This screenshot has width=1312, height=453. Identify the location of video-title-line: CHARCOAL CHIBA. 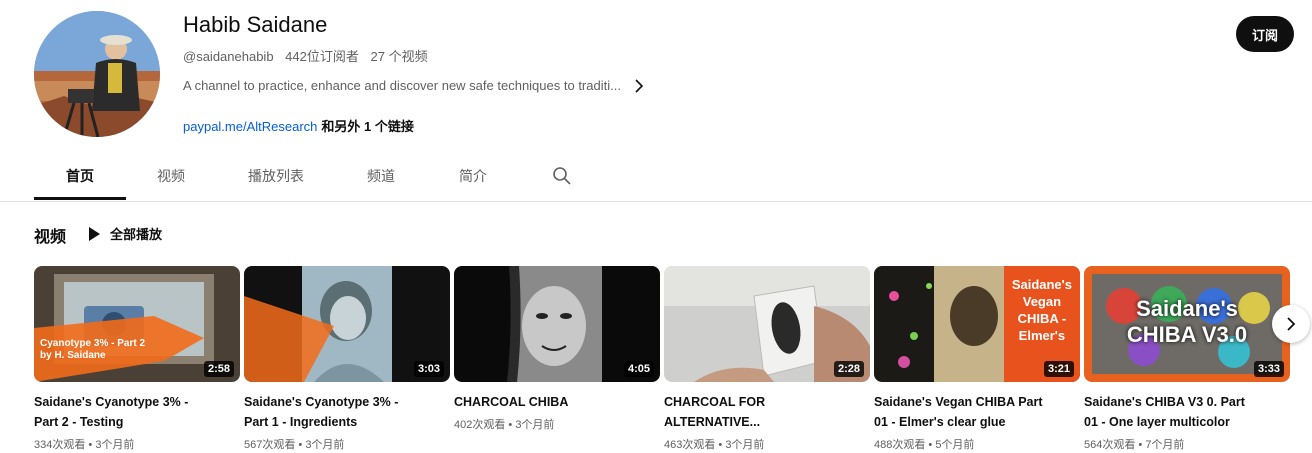
(511, 402).